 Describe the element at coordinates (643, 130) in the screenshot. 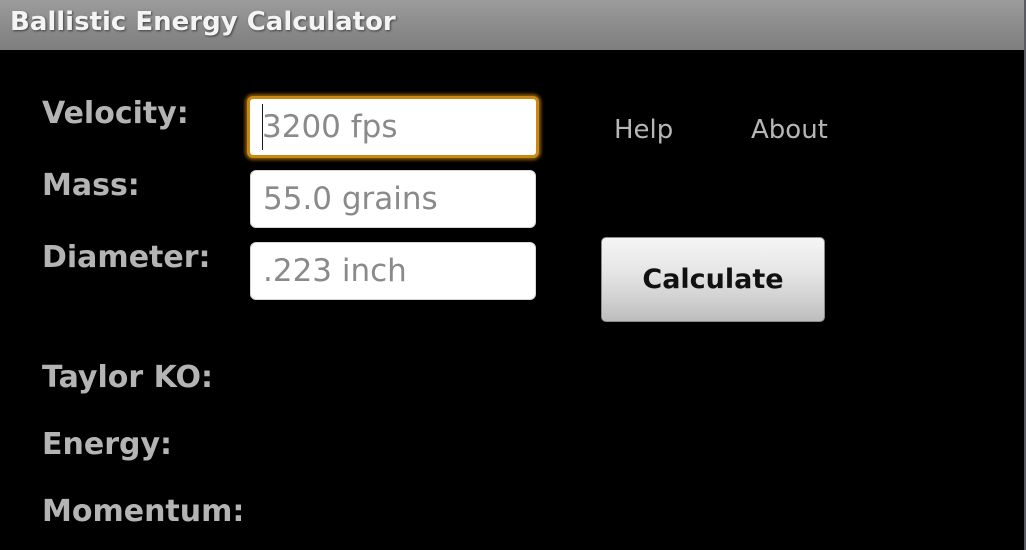

I see `help-link: Help` at that location.